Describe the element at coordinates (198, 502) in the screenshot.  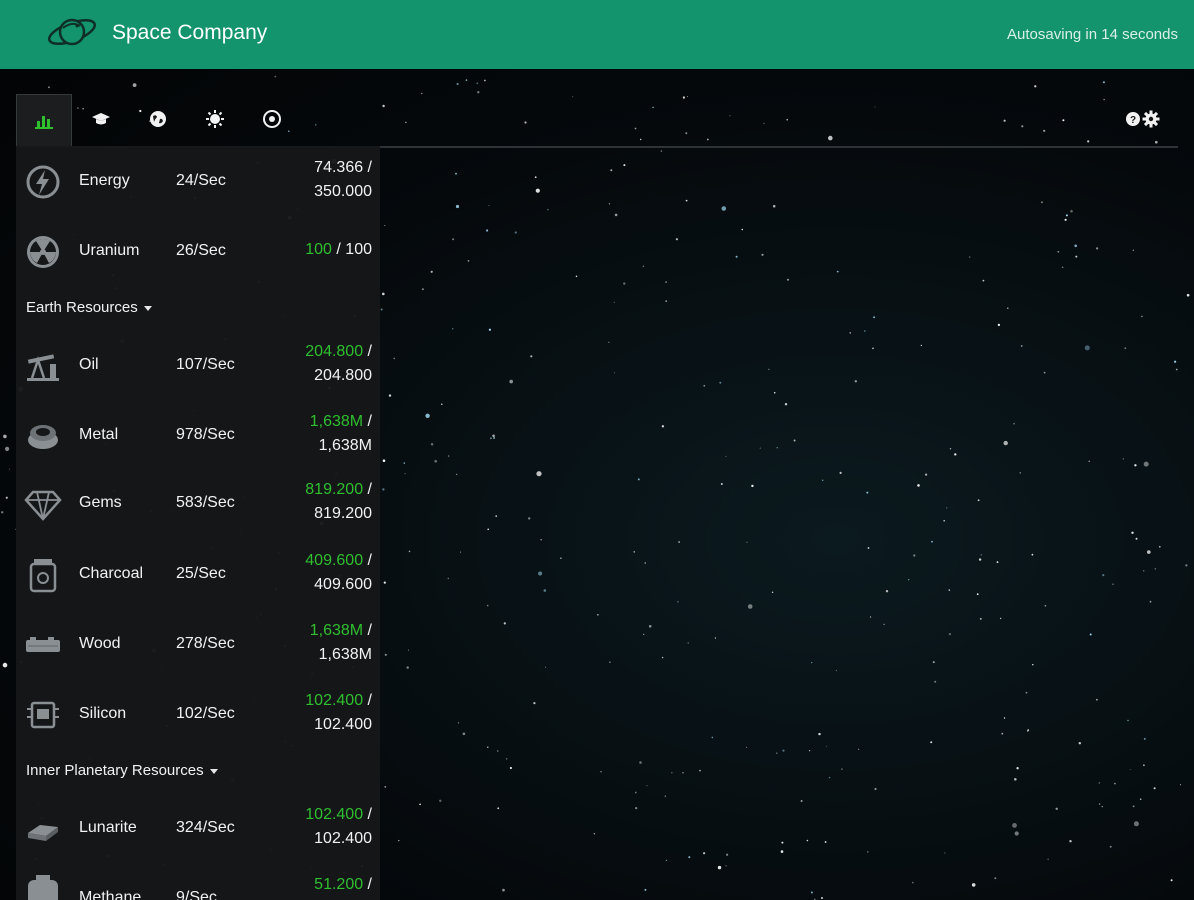
I see `resource-row-gems: Gems 583/Sec 819.200 / 819.200` at that location.